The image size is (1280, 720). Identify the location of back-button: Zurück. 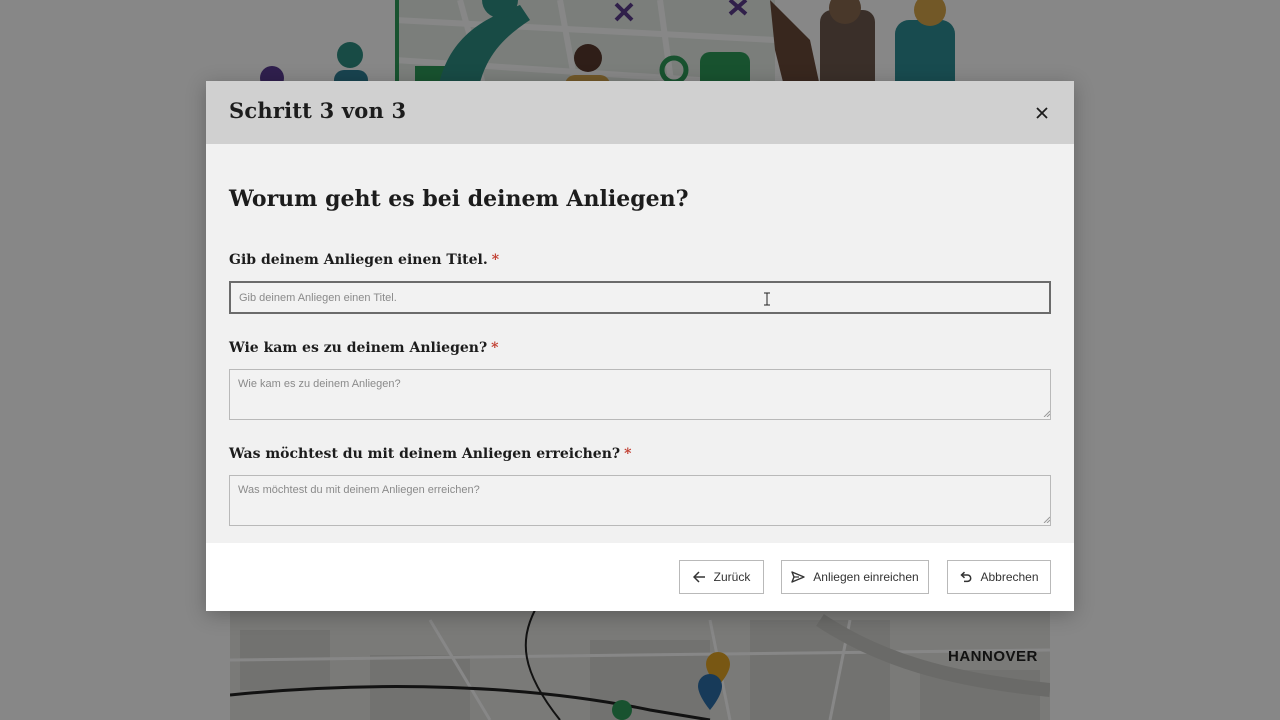
(721, 577).